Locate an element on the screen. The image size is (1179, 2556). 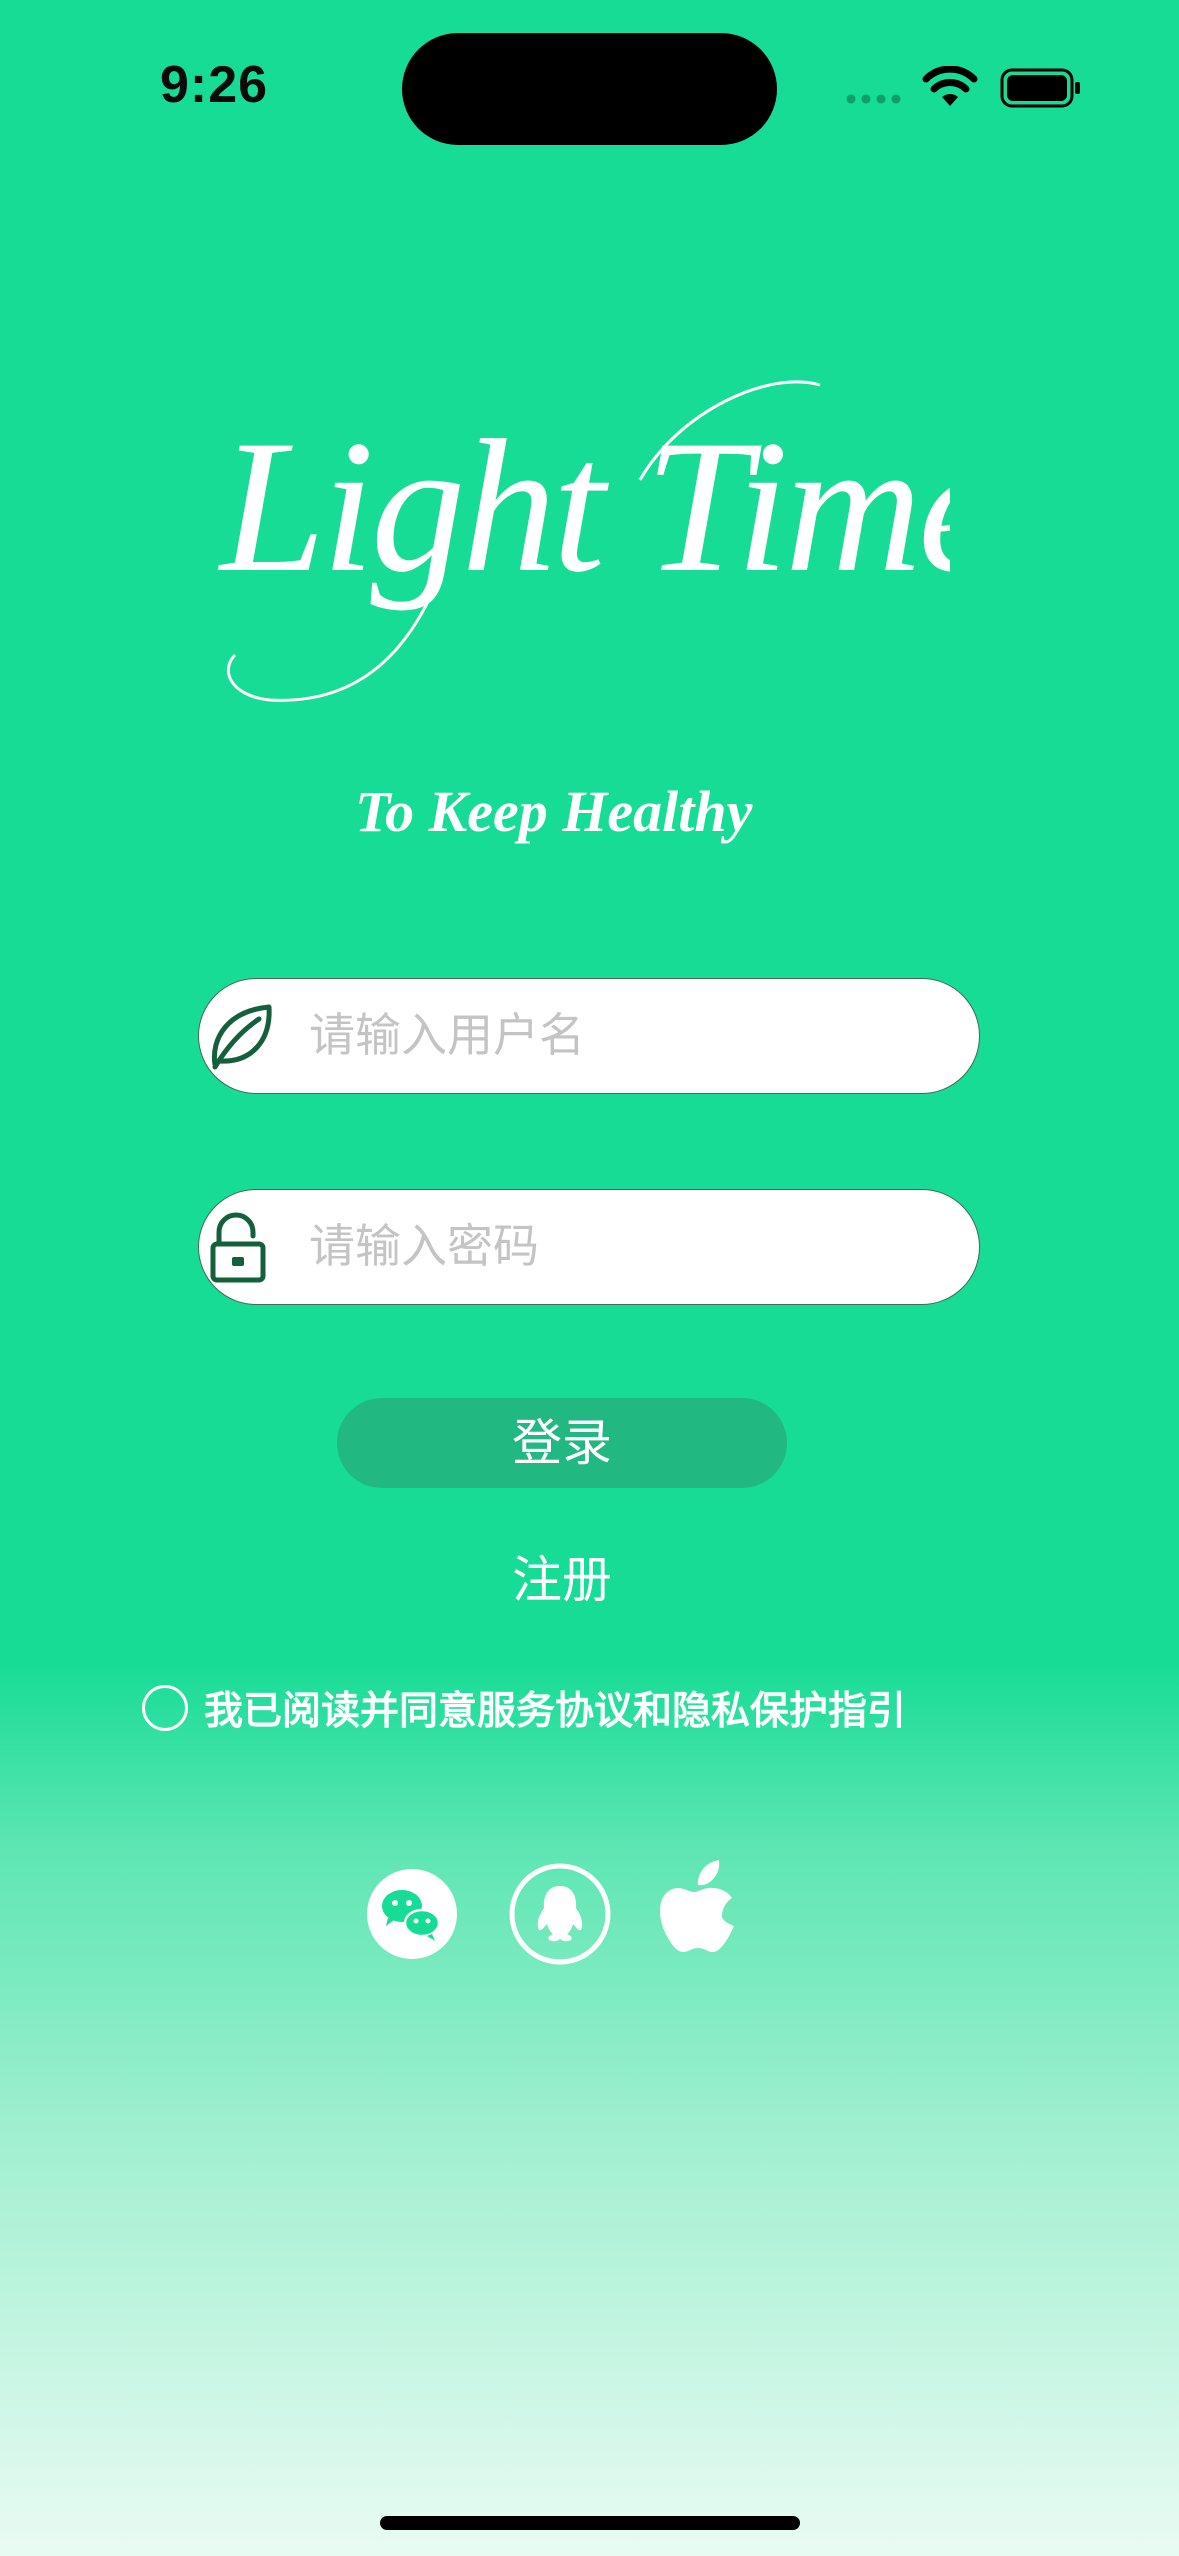
password-input is located at coordinates (629, 1246).